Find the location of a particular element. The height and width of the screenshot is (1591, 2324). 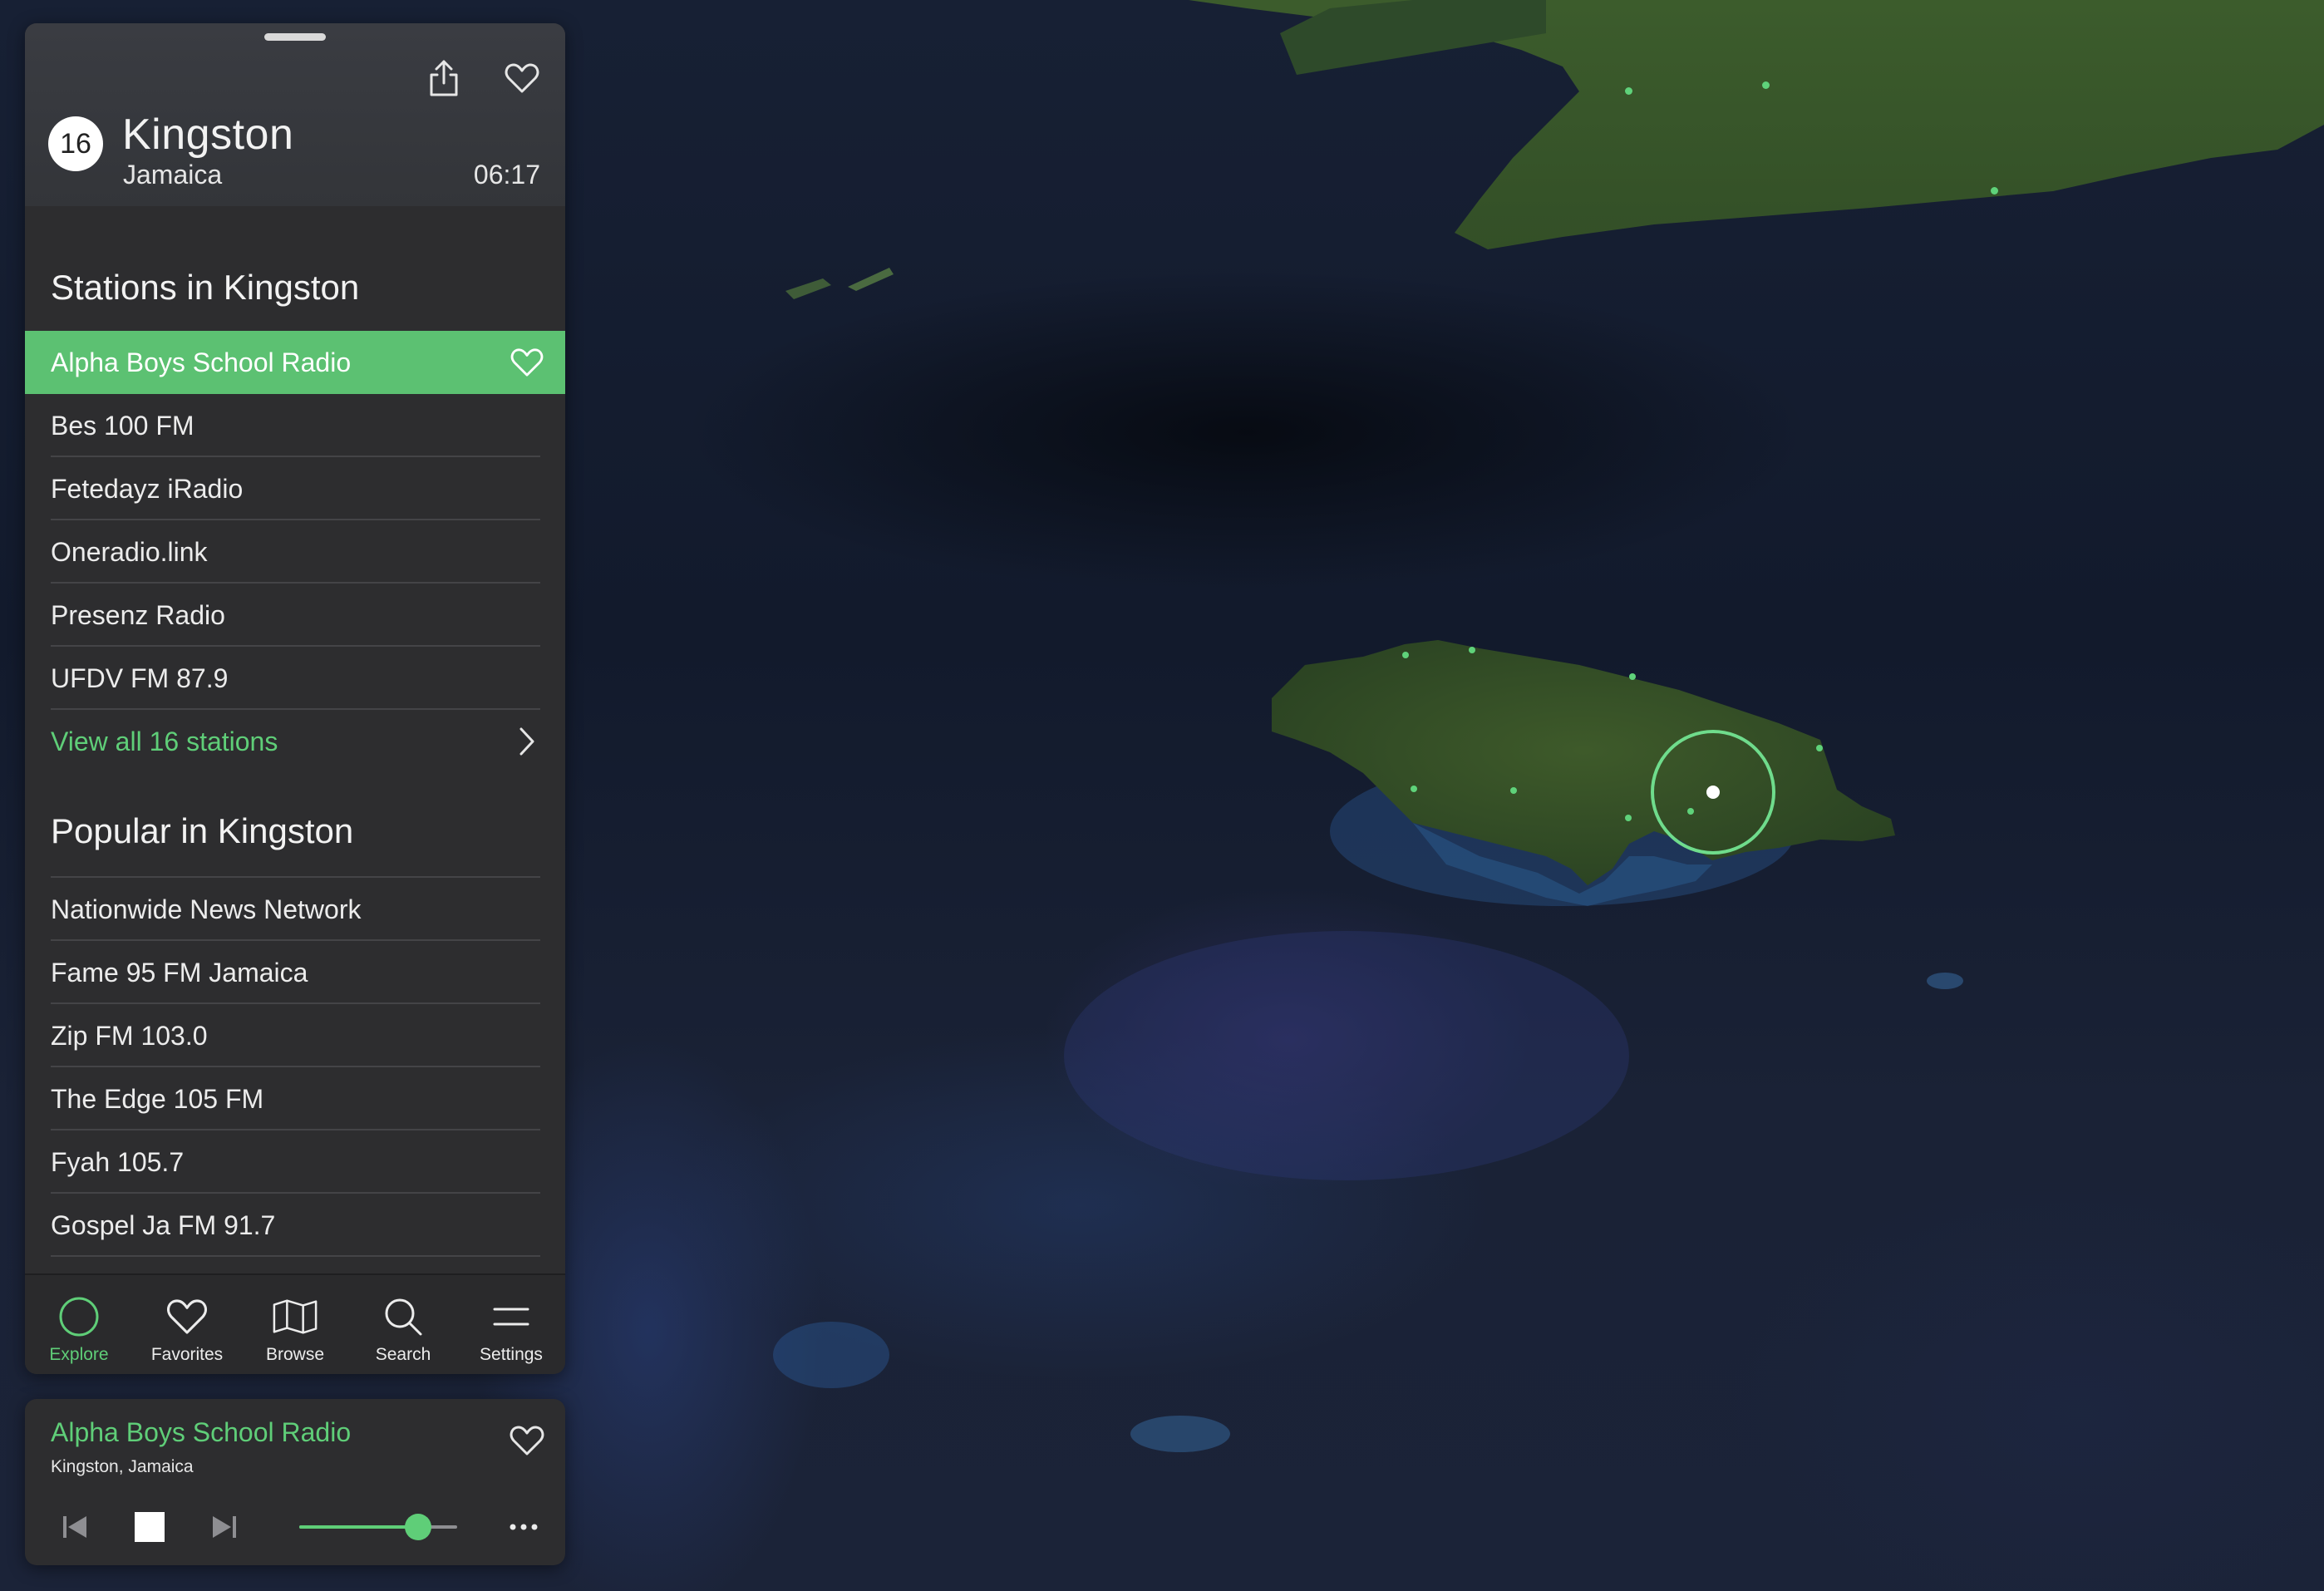

popular-station-row: Zip FM 103.0 is located at coordinates (295, 1035).